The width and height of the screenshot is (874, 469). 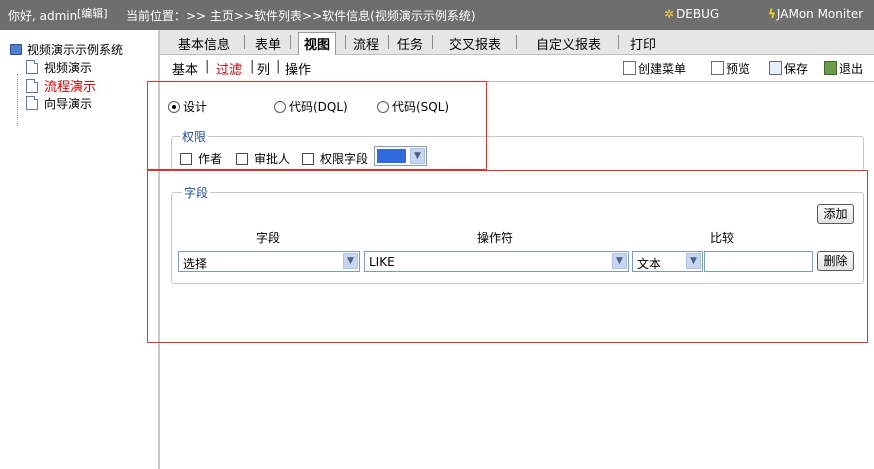 I want to click on computer-icon, so click(x=16, y=49).